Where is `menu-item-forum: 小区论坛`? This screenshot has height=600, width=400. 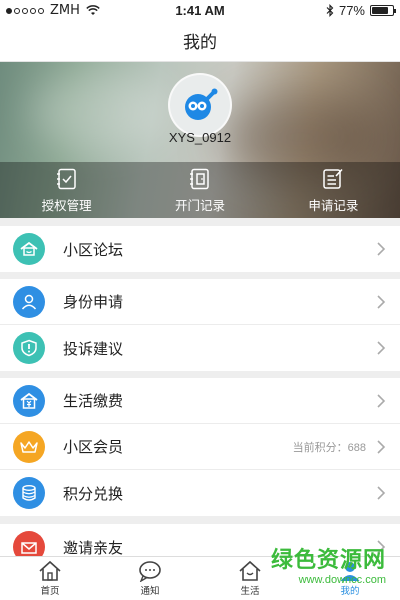
menu-item-forum: 小区论坛 is located at coordinates (200, 249).